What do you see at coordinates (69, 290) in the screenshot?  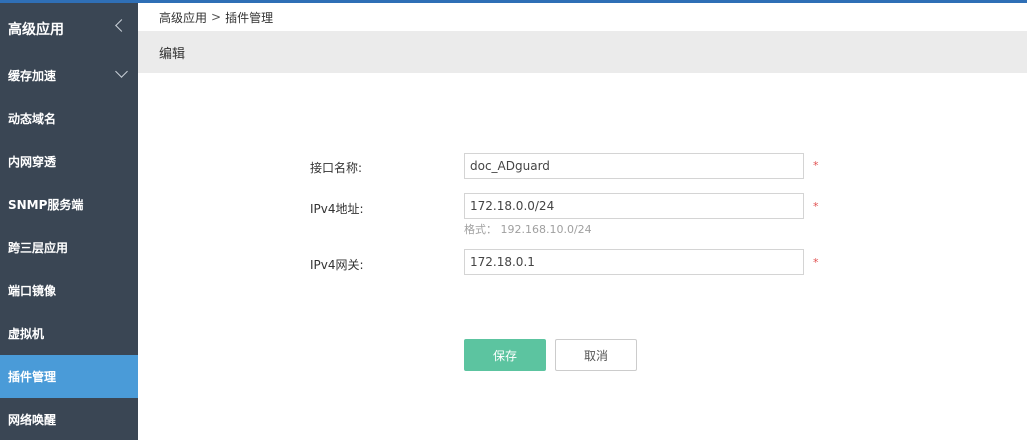 I see `sidebar-item-port-mirroring: 端口镜像` at bounding box center [69, 290].